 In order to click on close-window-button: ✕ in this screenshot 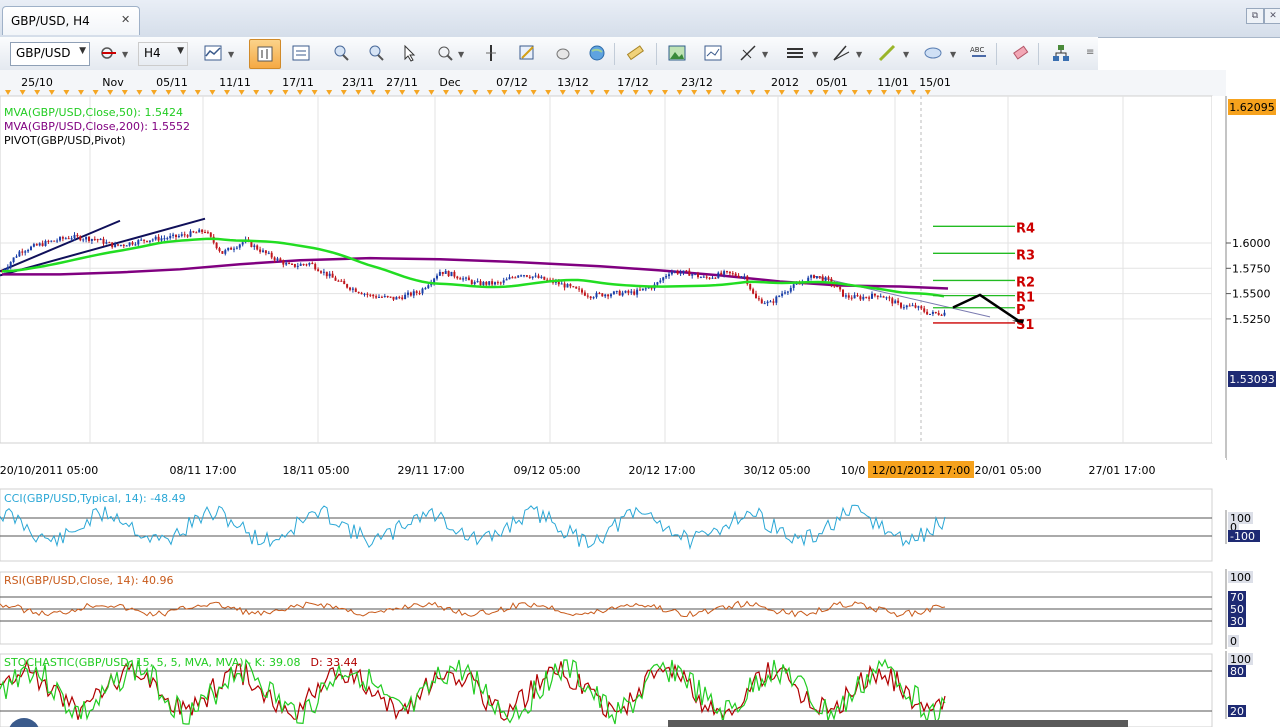, I will do `click(1272, 16)`.